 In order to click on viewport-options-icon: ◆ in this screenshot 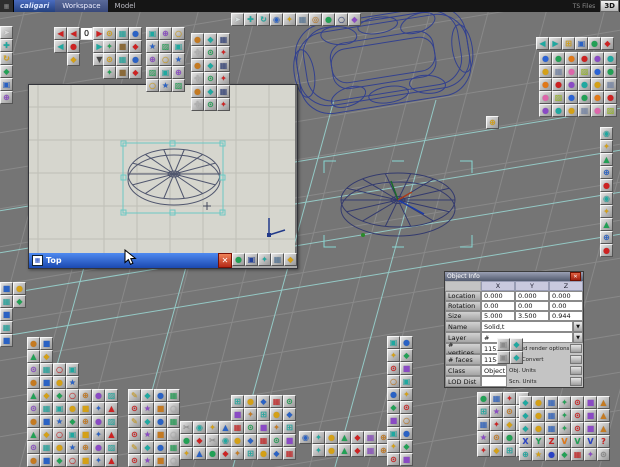, I will do `click(290, 259)`.